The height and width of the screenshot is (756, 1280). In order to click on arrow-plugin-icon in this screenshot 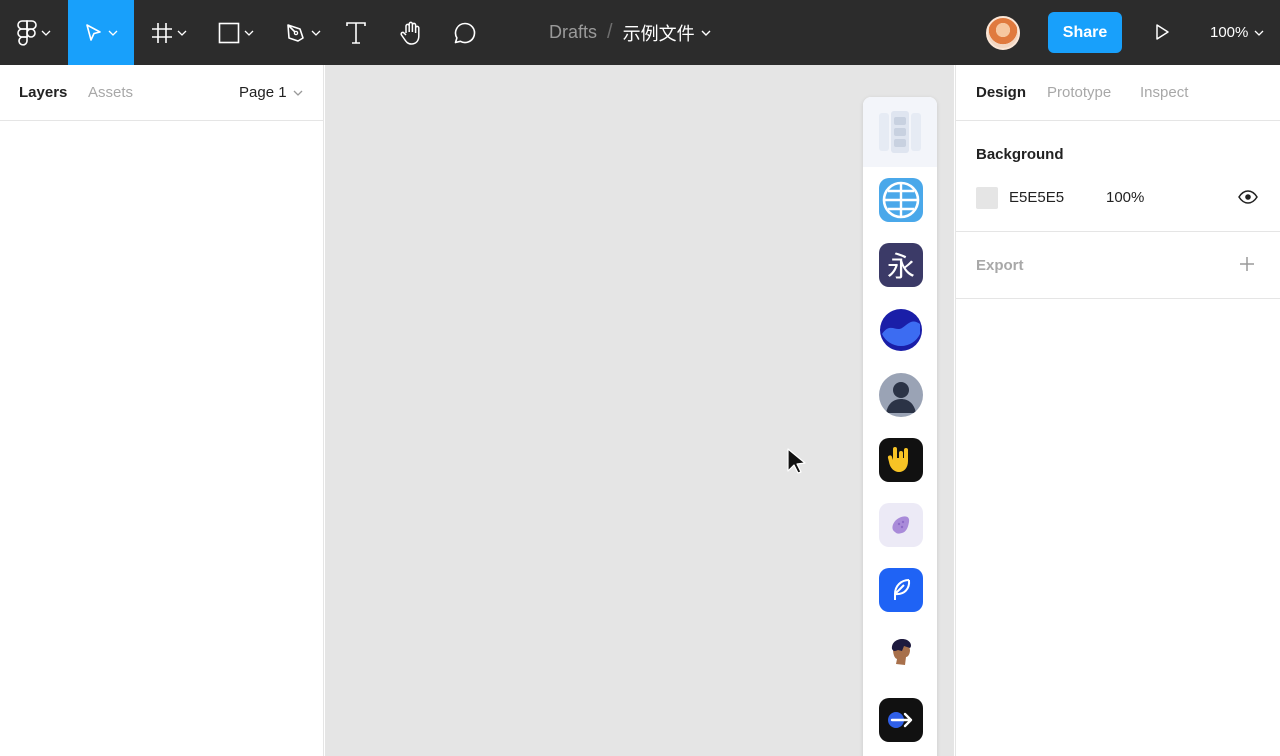, I will do `click(900, 720)`.